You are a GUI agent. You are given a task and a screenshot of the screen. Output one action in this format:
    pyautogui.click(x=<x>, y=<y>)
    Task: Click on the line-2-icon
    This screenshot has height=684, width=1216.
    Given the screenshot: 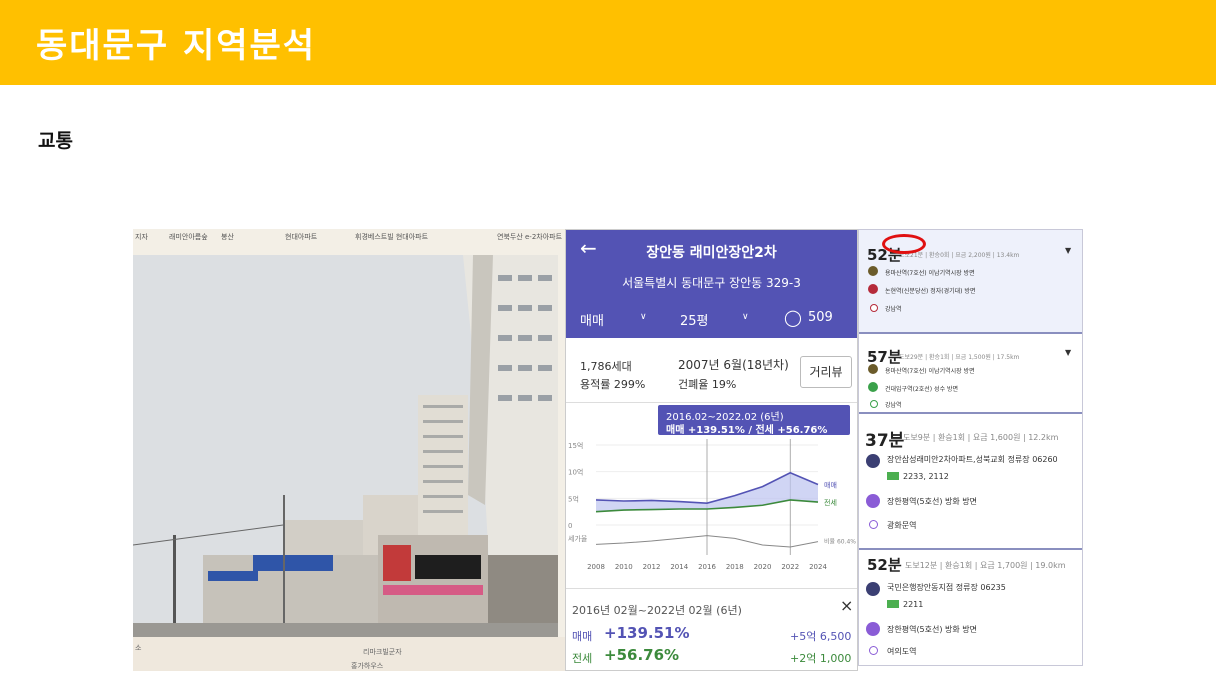 What is the action you would take?
    pyautogui.click(x=873, y=387)
    